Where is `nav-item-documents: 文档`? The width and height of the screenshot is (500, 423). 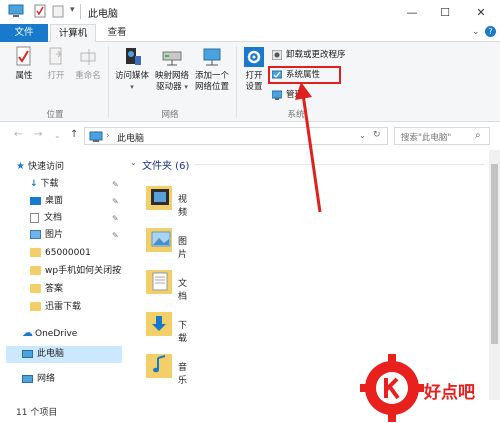
nav-item-documents: 文档 is located at coordinates (46, 218).